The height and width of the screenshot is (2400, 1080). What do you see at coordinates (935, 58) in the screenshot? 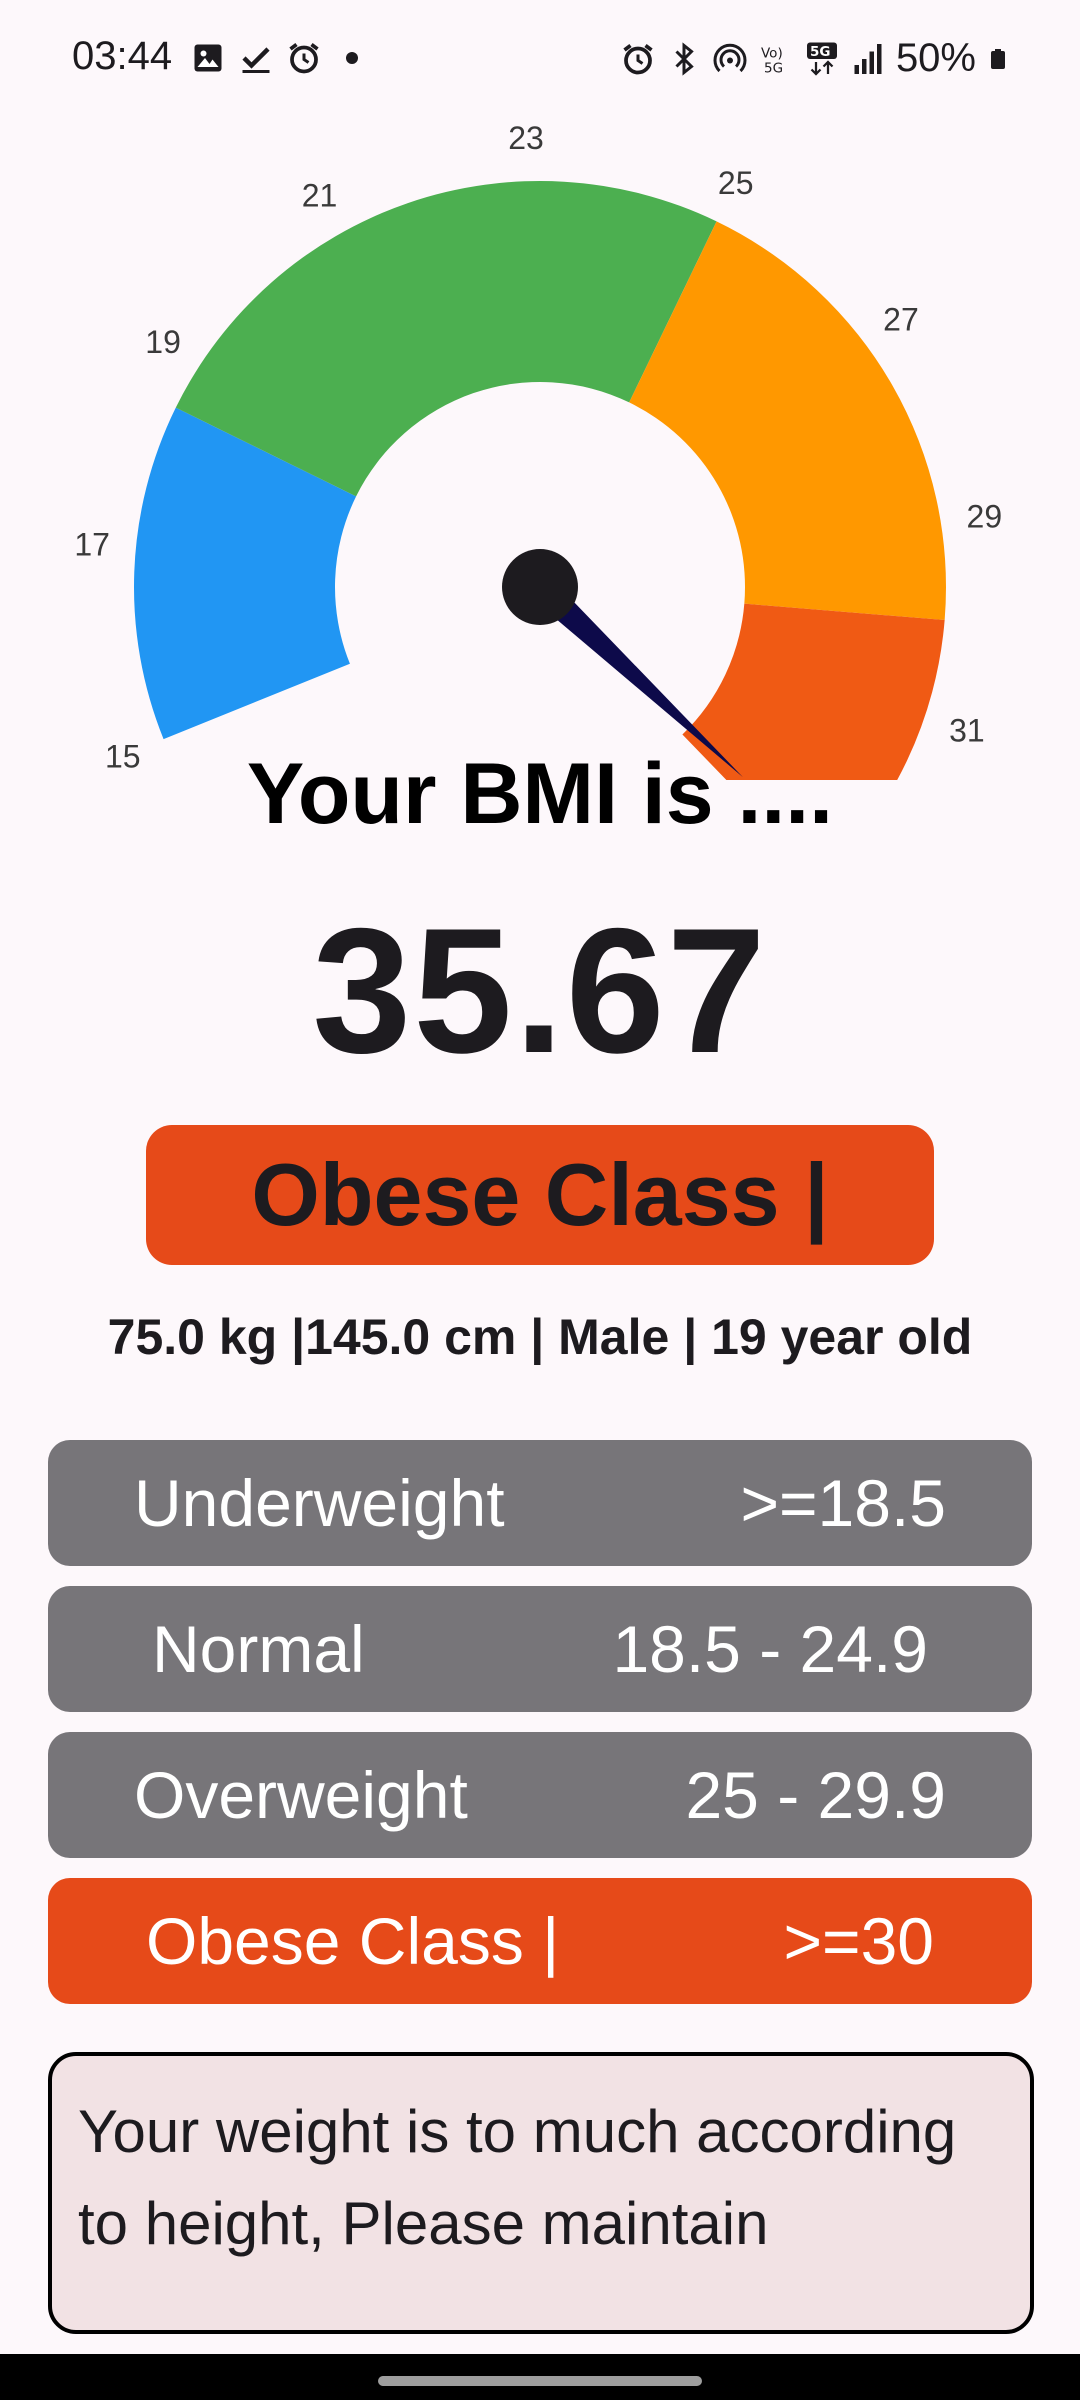
I see `battery-percent: 50%` at bounding box center [935, 58].